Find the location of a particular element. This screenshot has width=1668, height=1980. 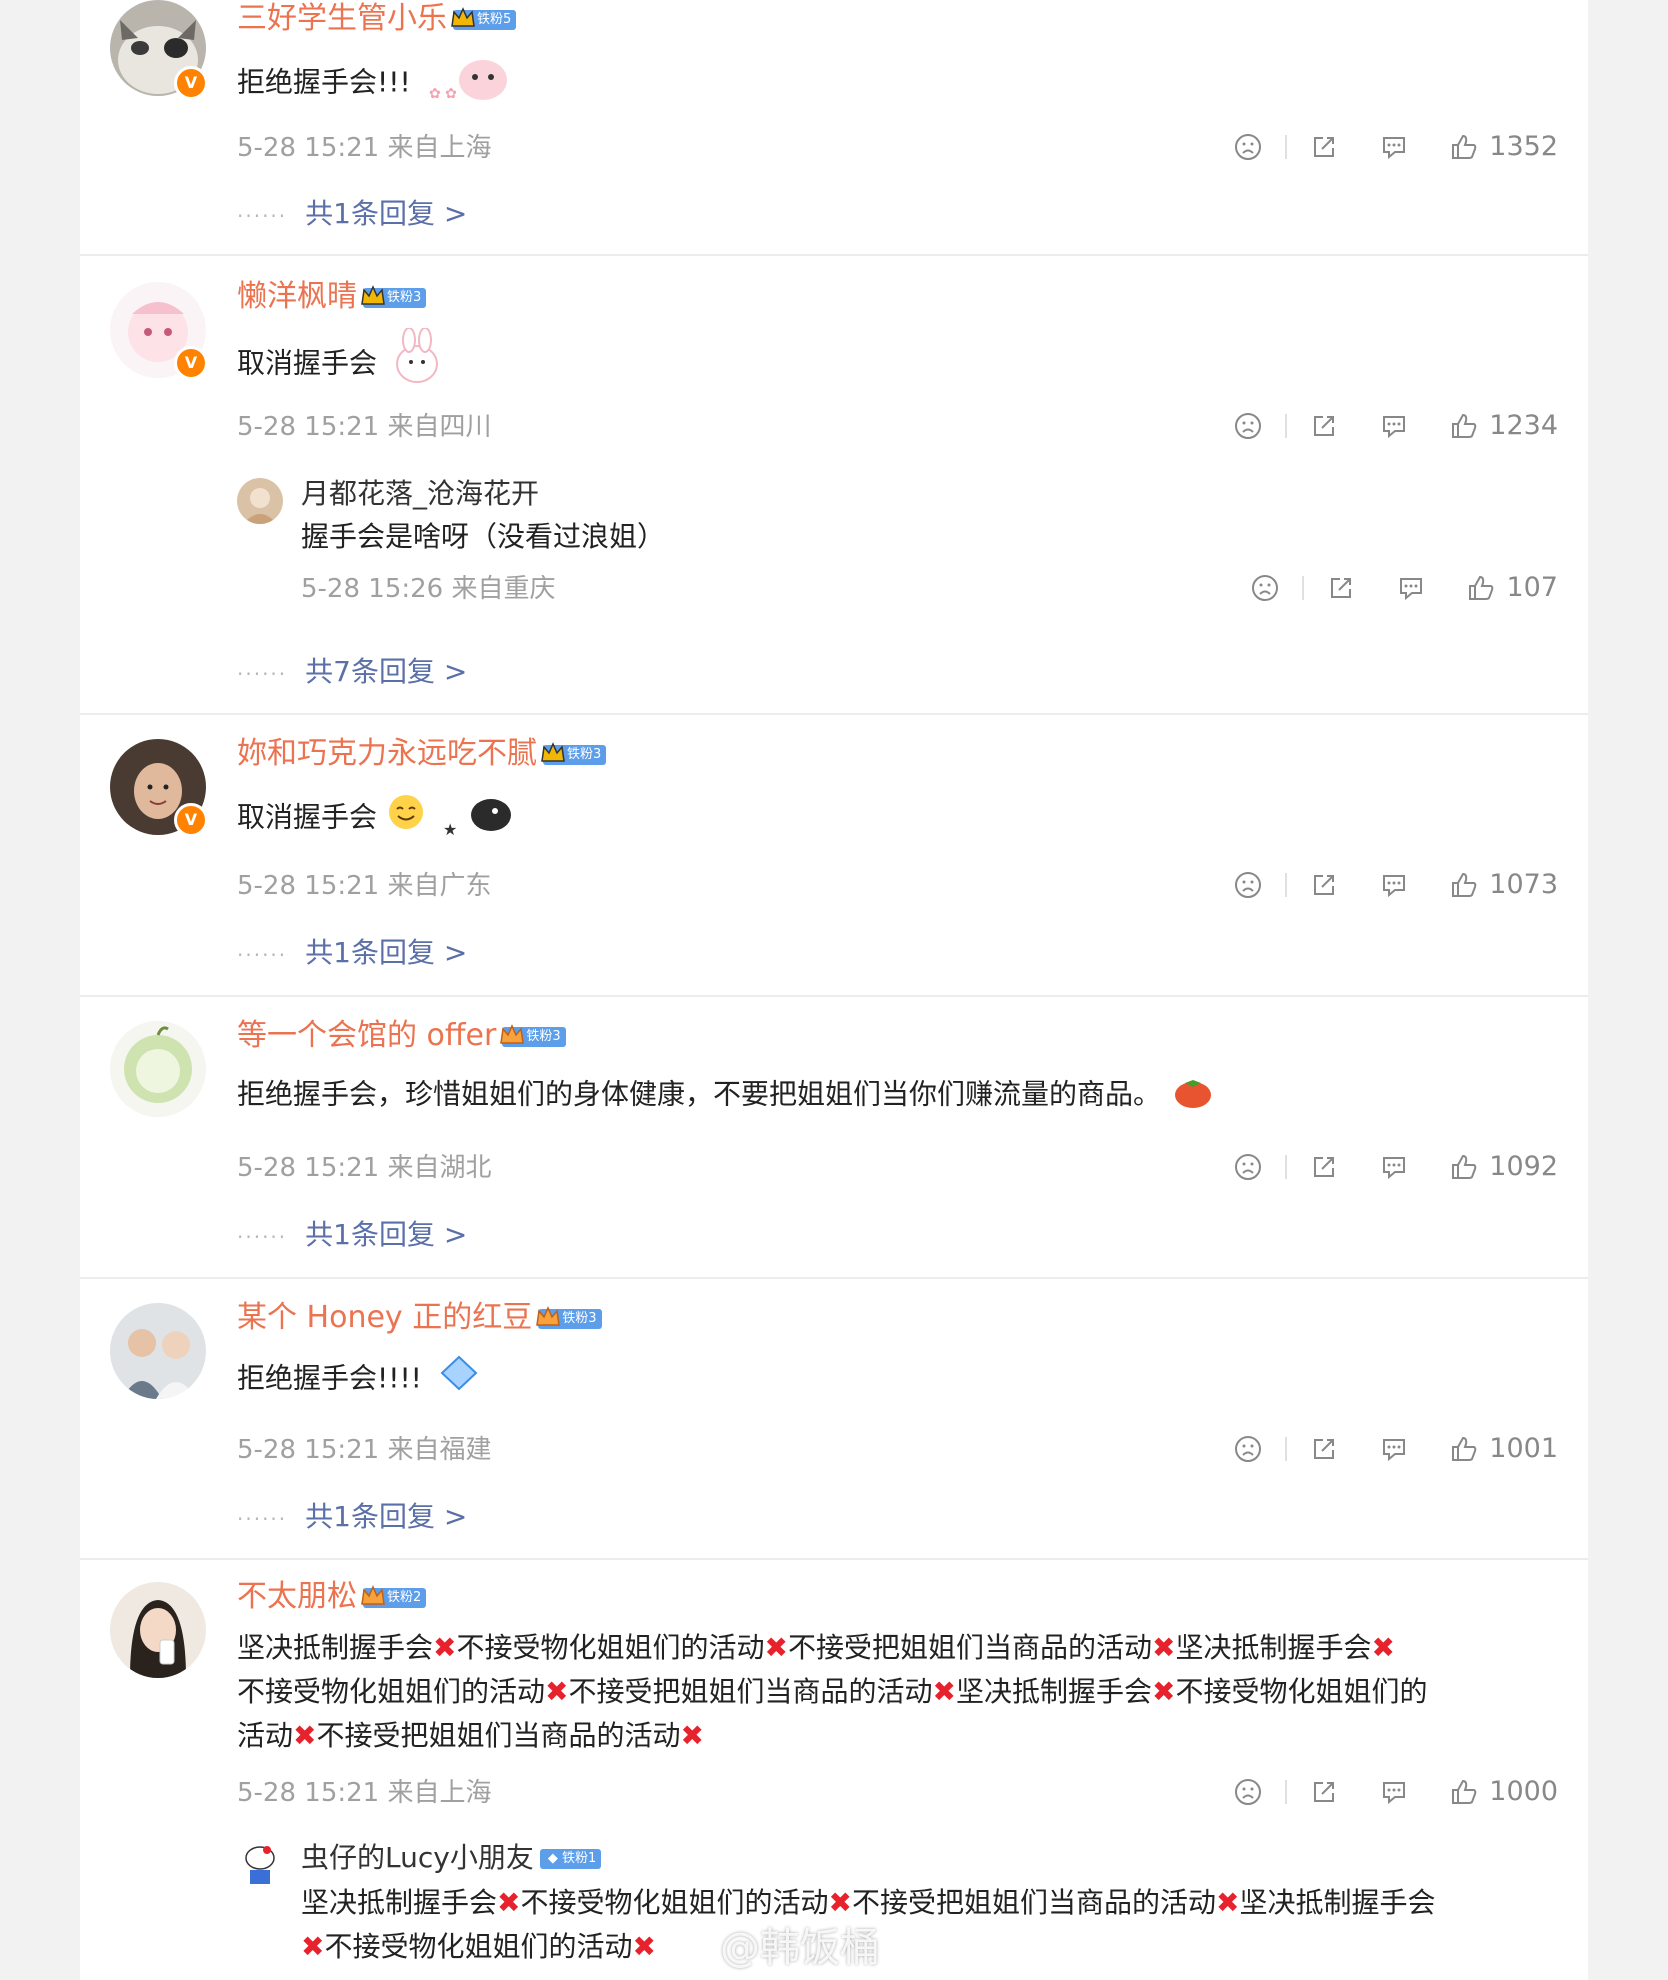

comment-text: 拒绝握手会!!! ✿ ✿ is located at coordinates (374, 83).